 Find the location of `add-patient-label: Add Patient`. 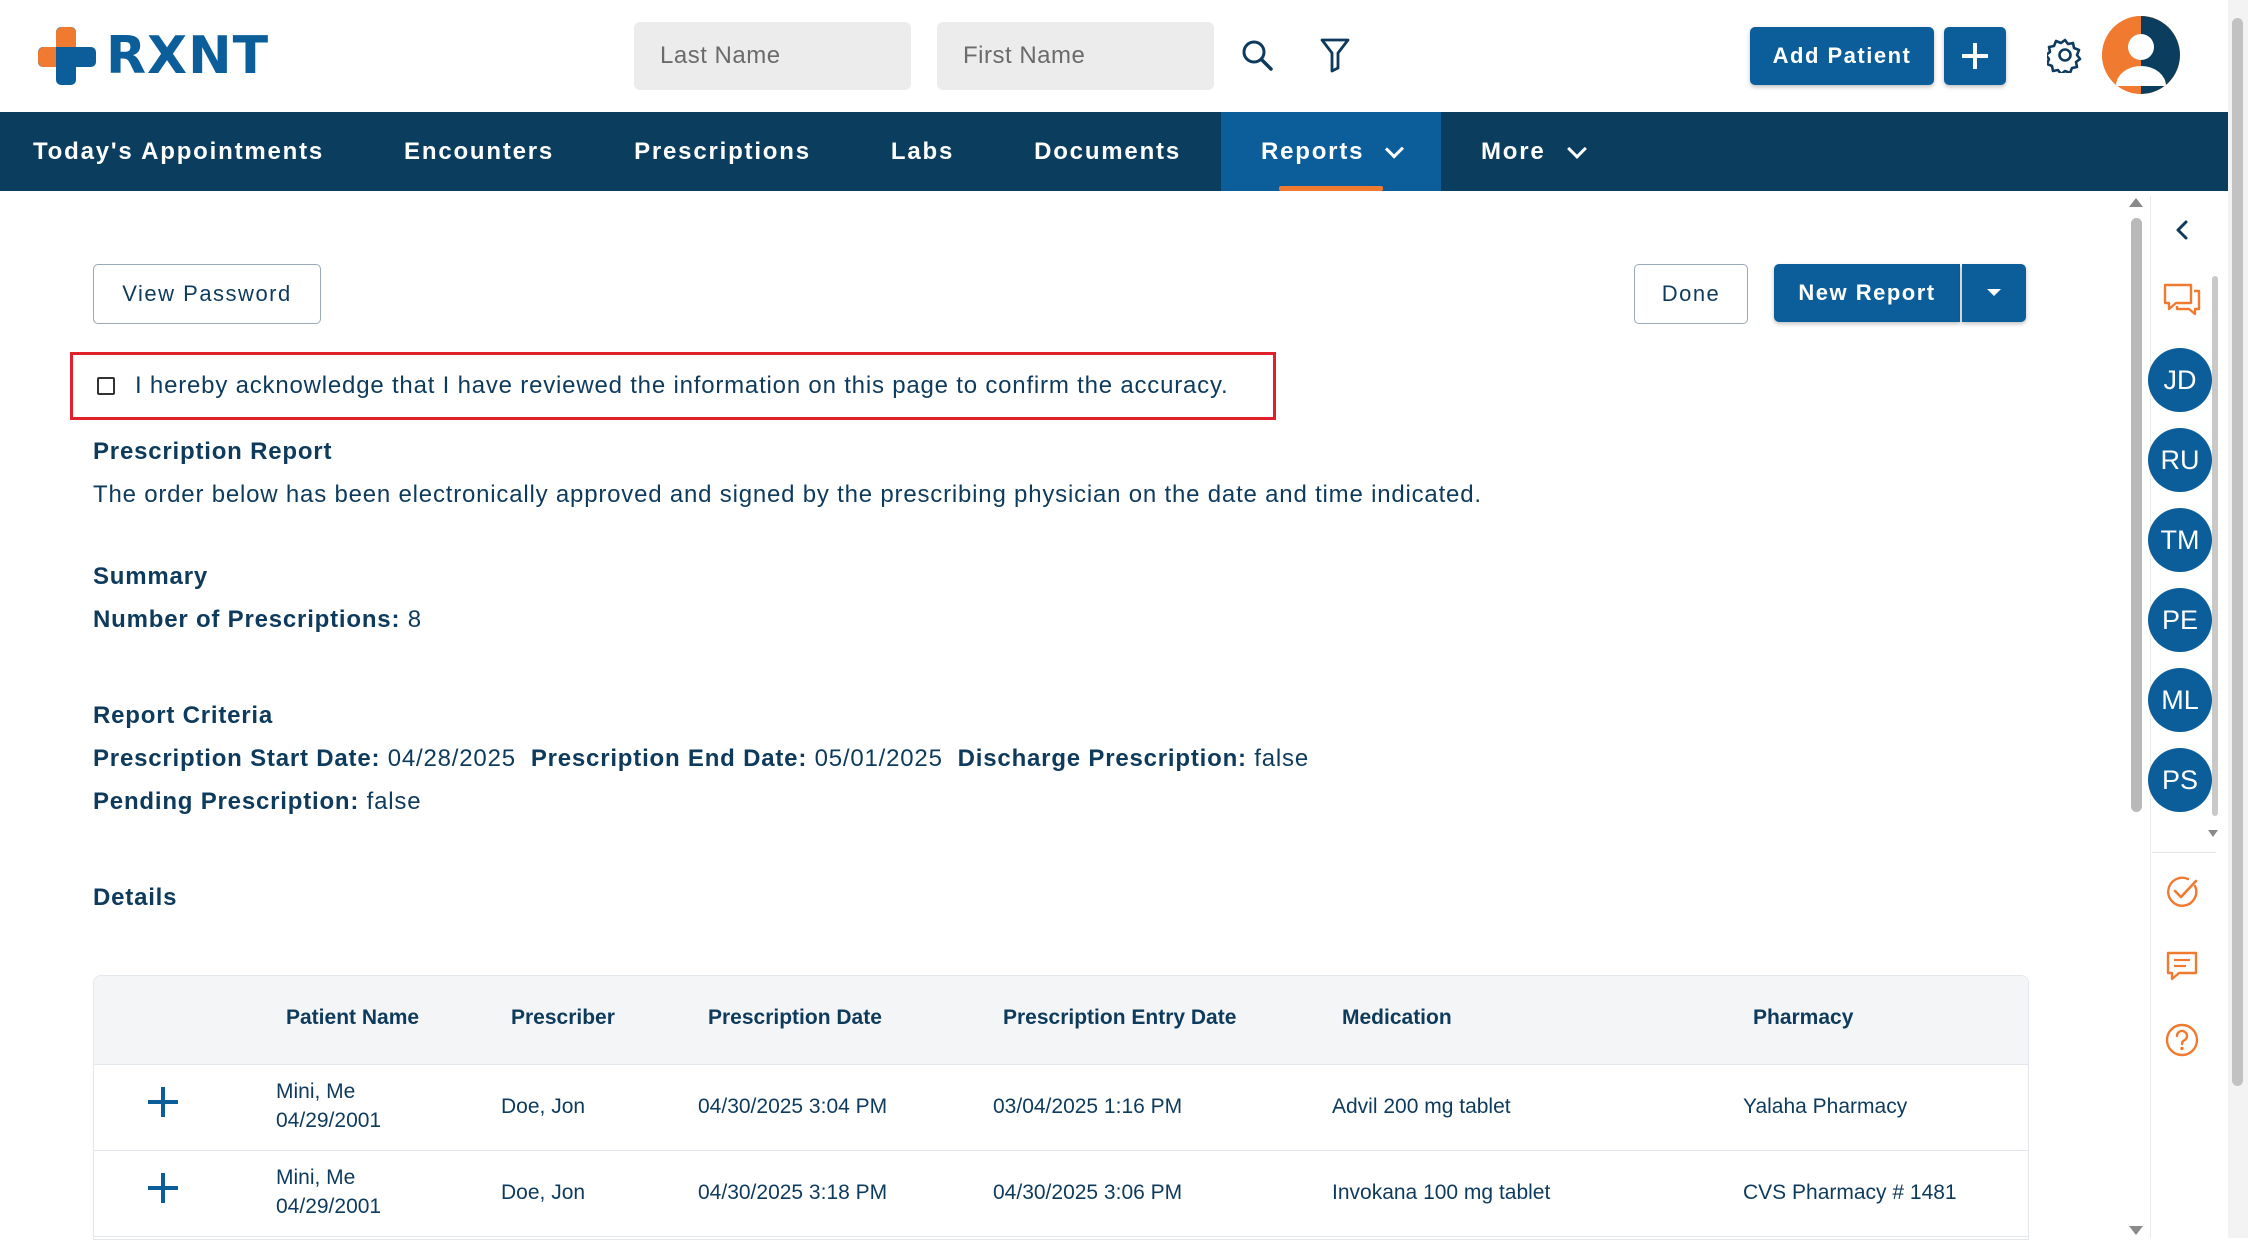

add-patient-label: Add Patient is located at coordinates (1842, 55).